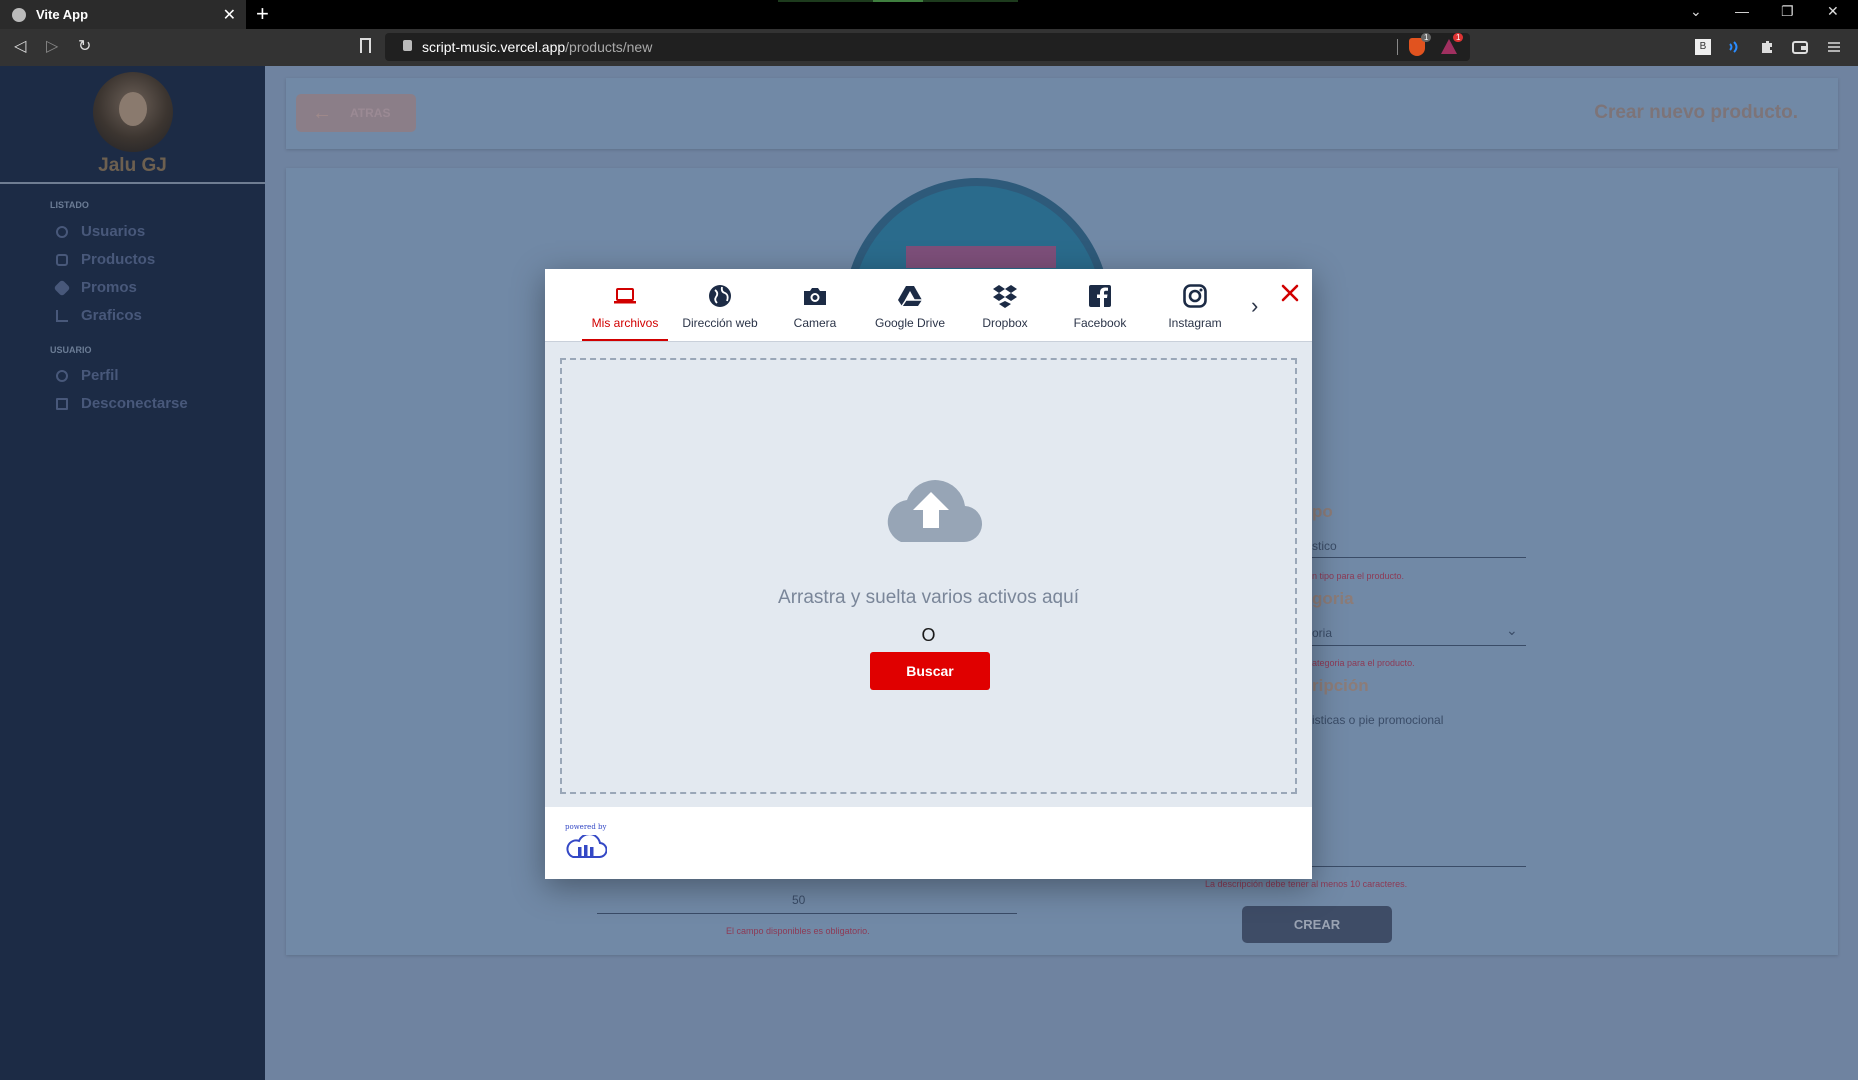 This screenshot has height=1080, width=1858. What do you see at coordinates (1100, 323) in the screenshot?
I see `tab-label: Facebook` at bounding box center [1100, 323].